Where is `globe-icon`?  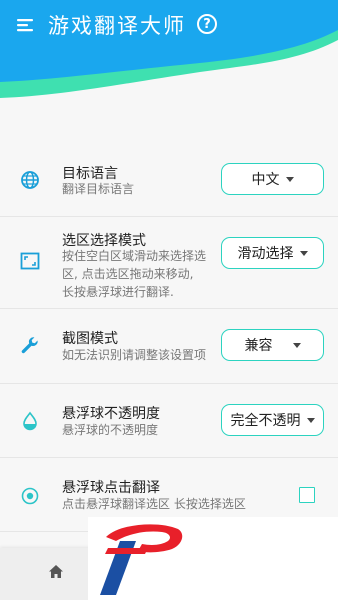
globe-icon is located at coordinates (30, 180).